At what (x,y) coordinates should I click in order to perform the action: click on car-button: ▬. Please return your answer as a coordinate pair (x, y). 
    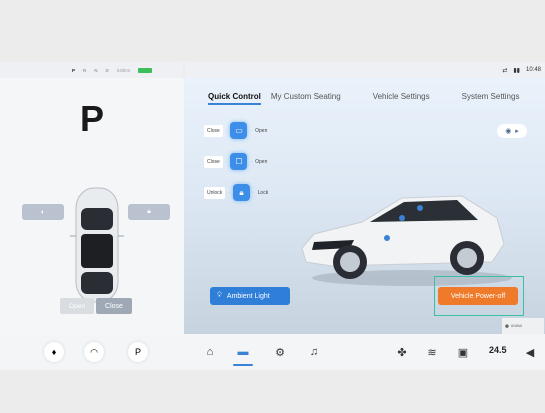
    Looking at the image, I should click on (243, 352).